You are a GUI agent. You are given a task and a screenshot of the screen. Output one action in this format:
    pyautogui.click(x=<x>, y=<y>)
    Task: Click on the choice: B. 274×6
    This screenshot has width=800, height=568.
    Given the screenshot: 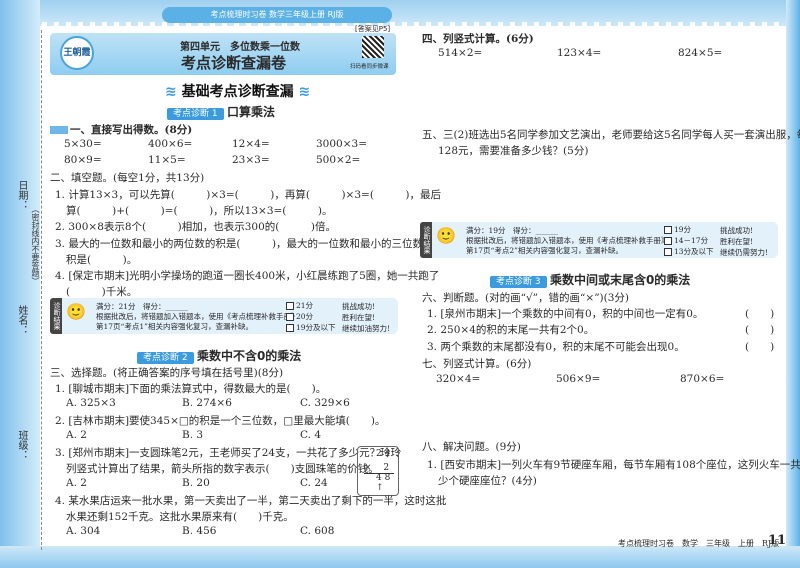 What is the action you would take?
    pyautogui.click(x=207, y=403)
    